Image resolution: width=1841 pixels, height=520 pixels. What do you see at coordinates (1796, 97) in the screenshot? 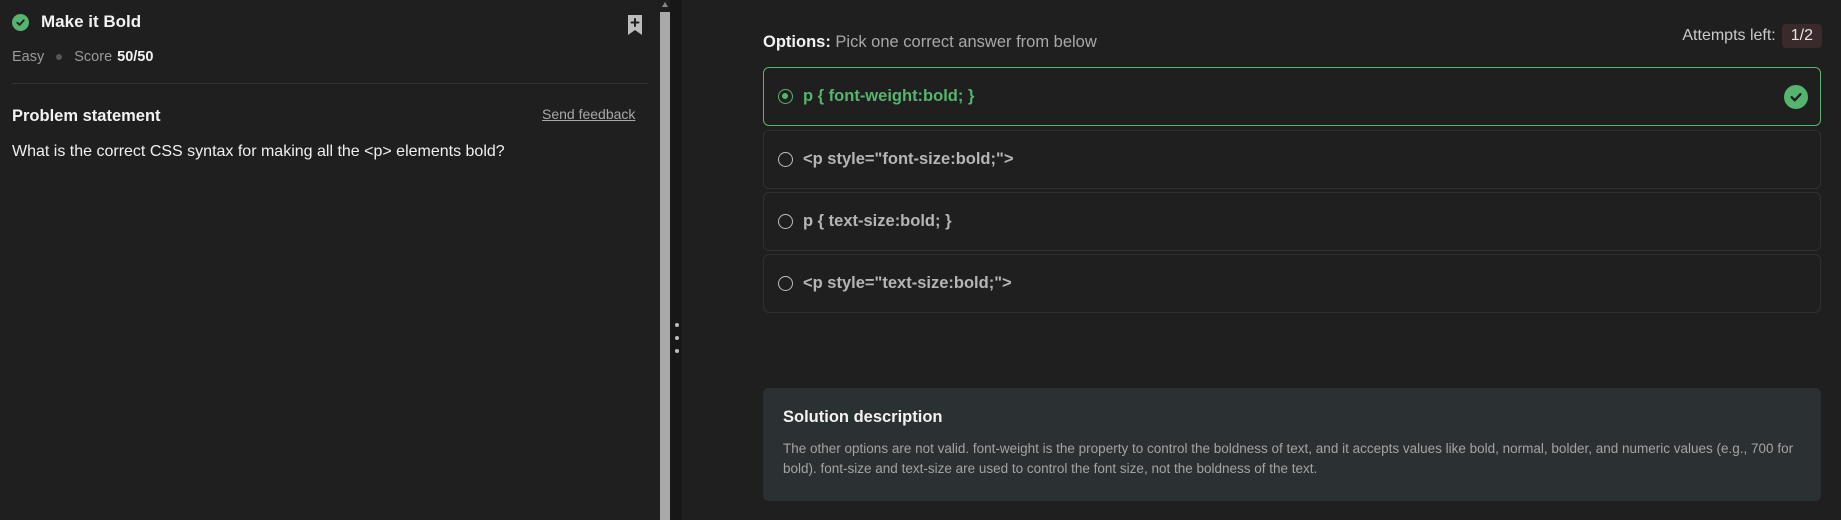
I see `correct-check-icon` at bounding box center [1796, 97].